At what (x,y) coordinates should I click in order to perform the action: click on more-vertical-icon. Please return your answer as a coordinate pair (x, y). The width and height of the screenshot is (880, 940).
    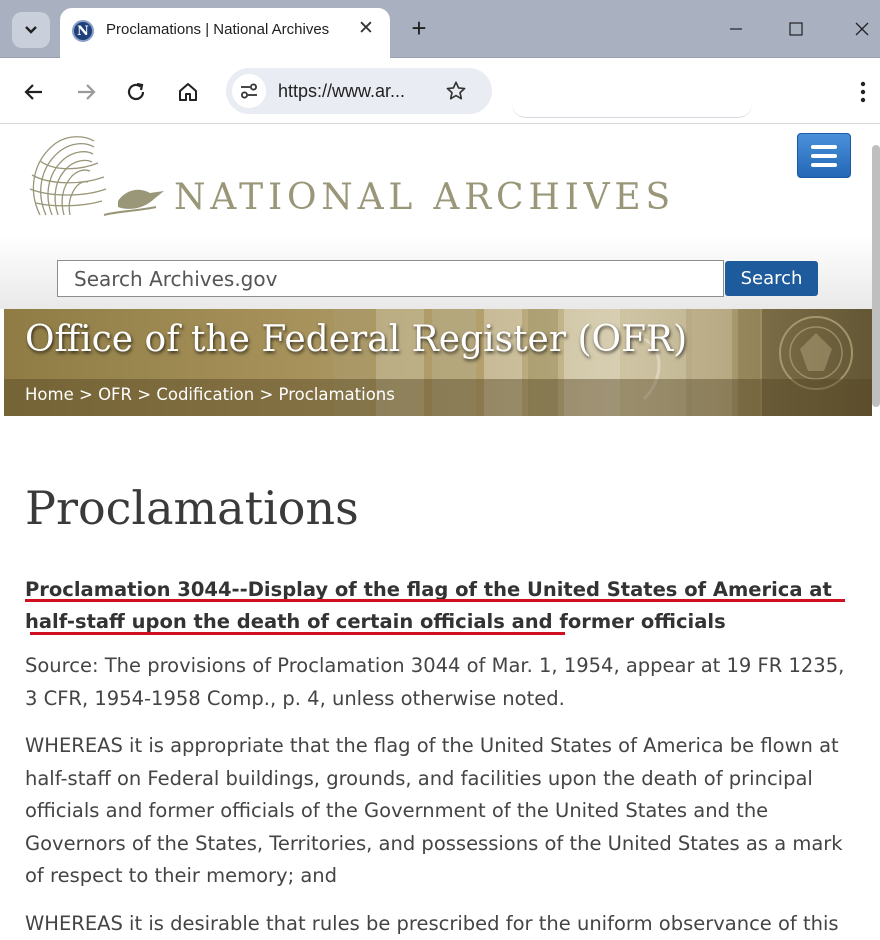
    Looking at the image, I should click on (863, 92).